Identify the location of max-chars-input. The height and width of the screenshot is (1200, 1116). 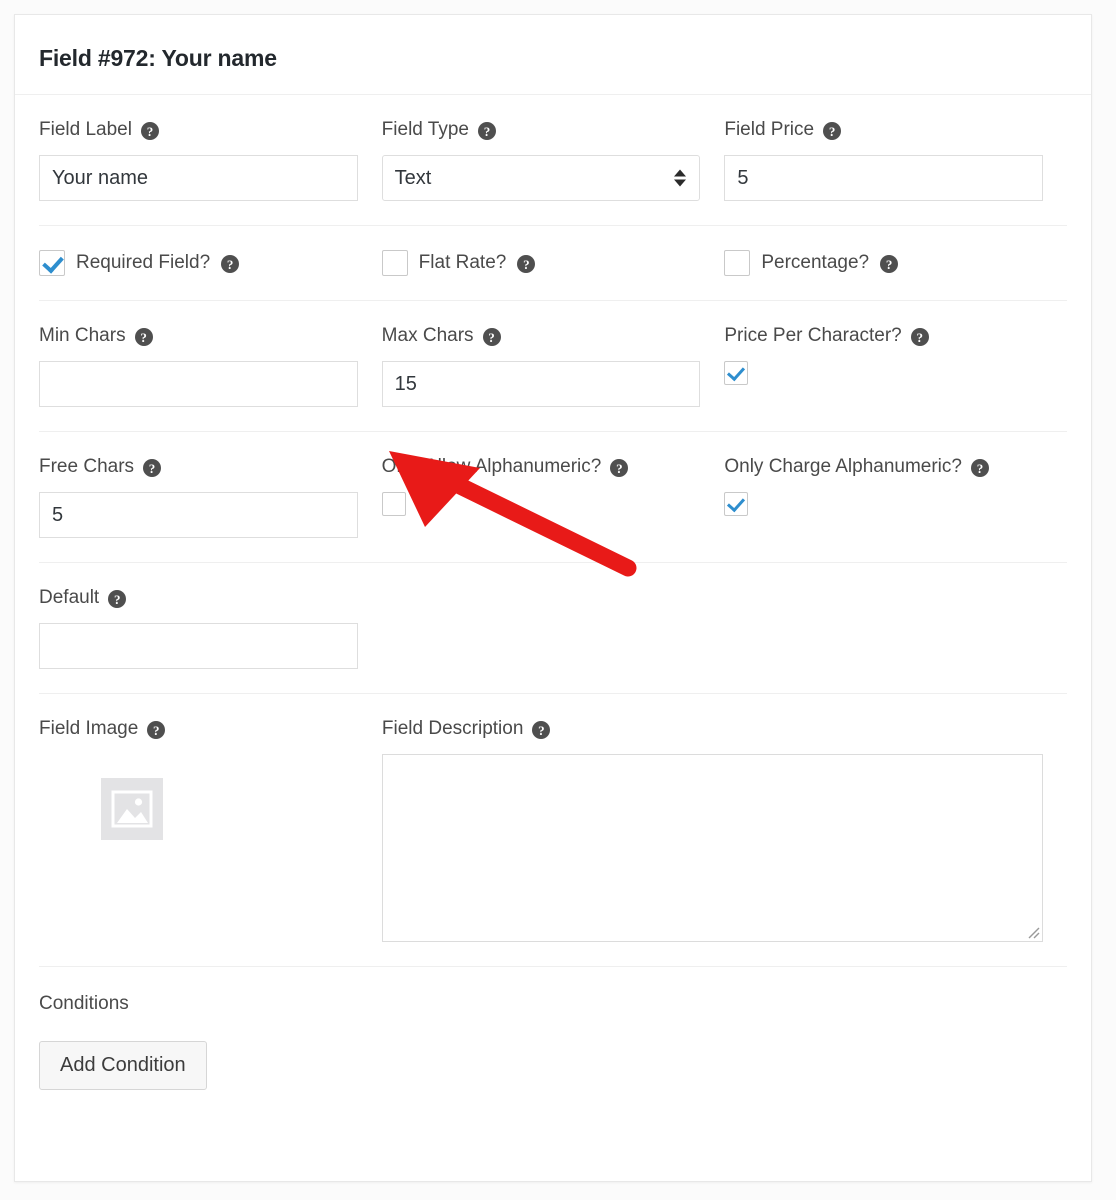
(541, 384).